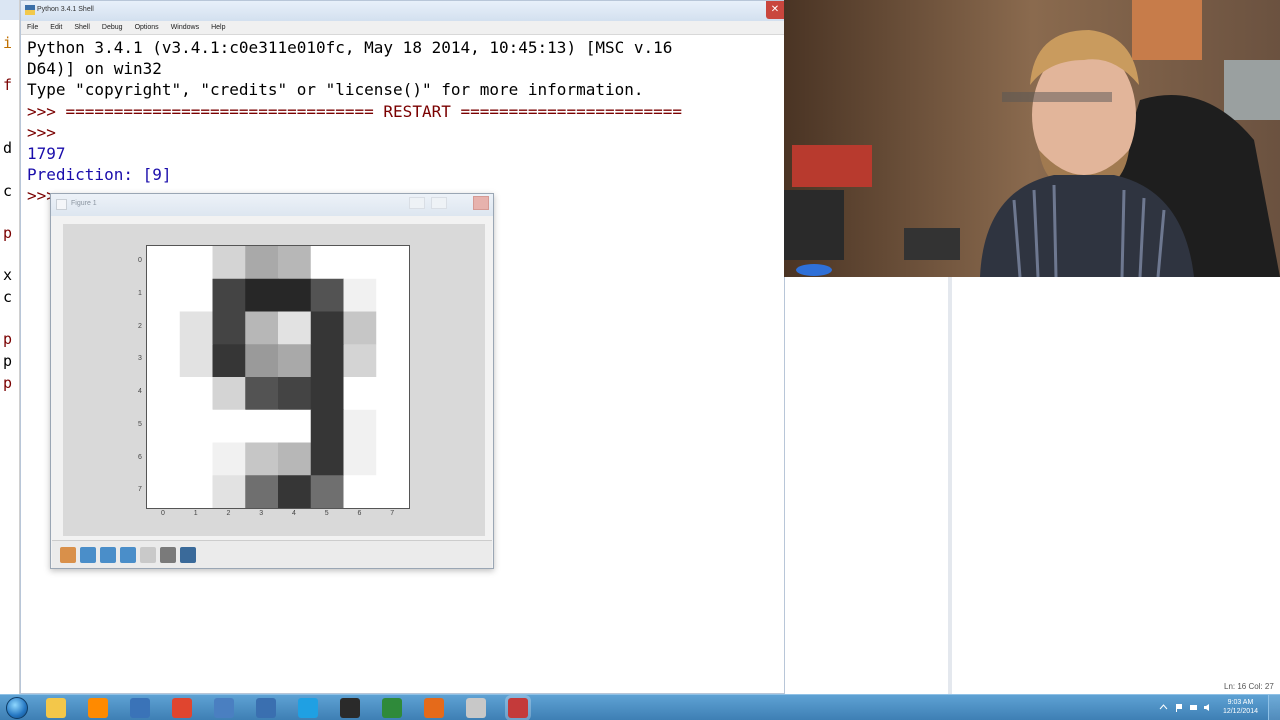 The image size is (1280, 720). I want to click on show-desktop-button, so click(1274, 707).